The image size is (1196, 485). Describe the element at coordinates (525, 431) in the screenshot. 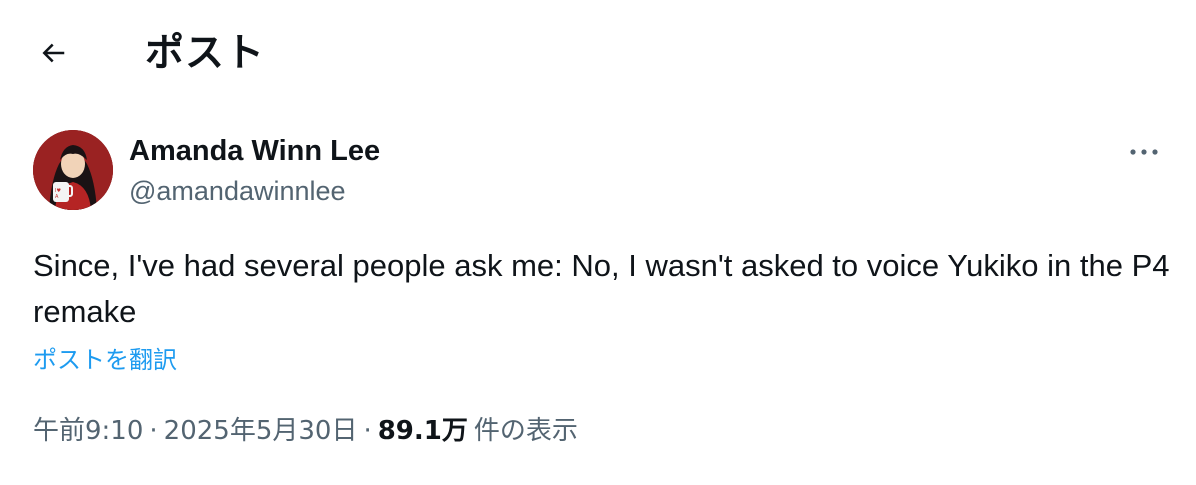

I see `views-label: 件の表示` at that location.